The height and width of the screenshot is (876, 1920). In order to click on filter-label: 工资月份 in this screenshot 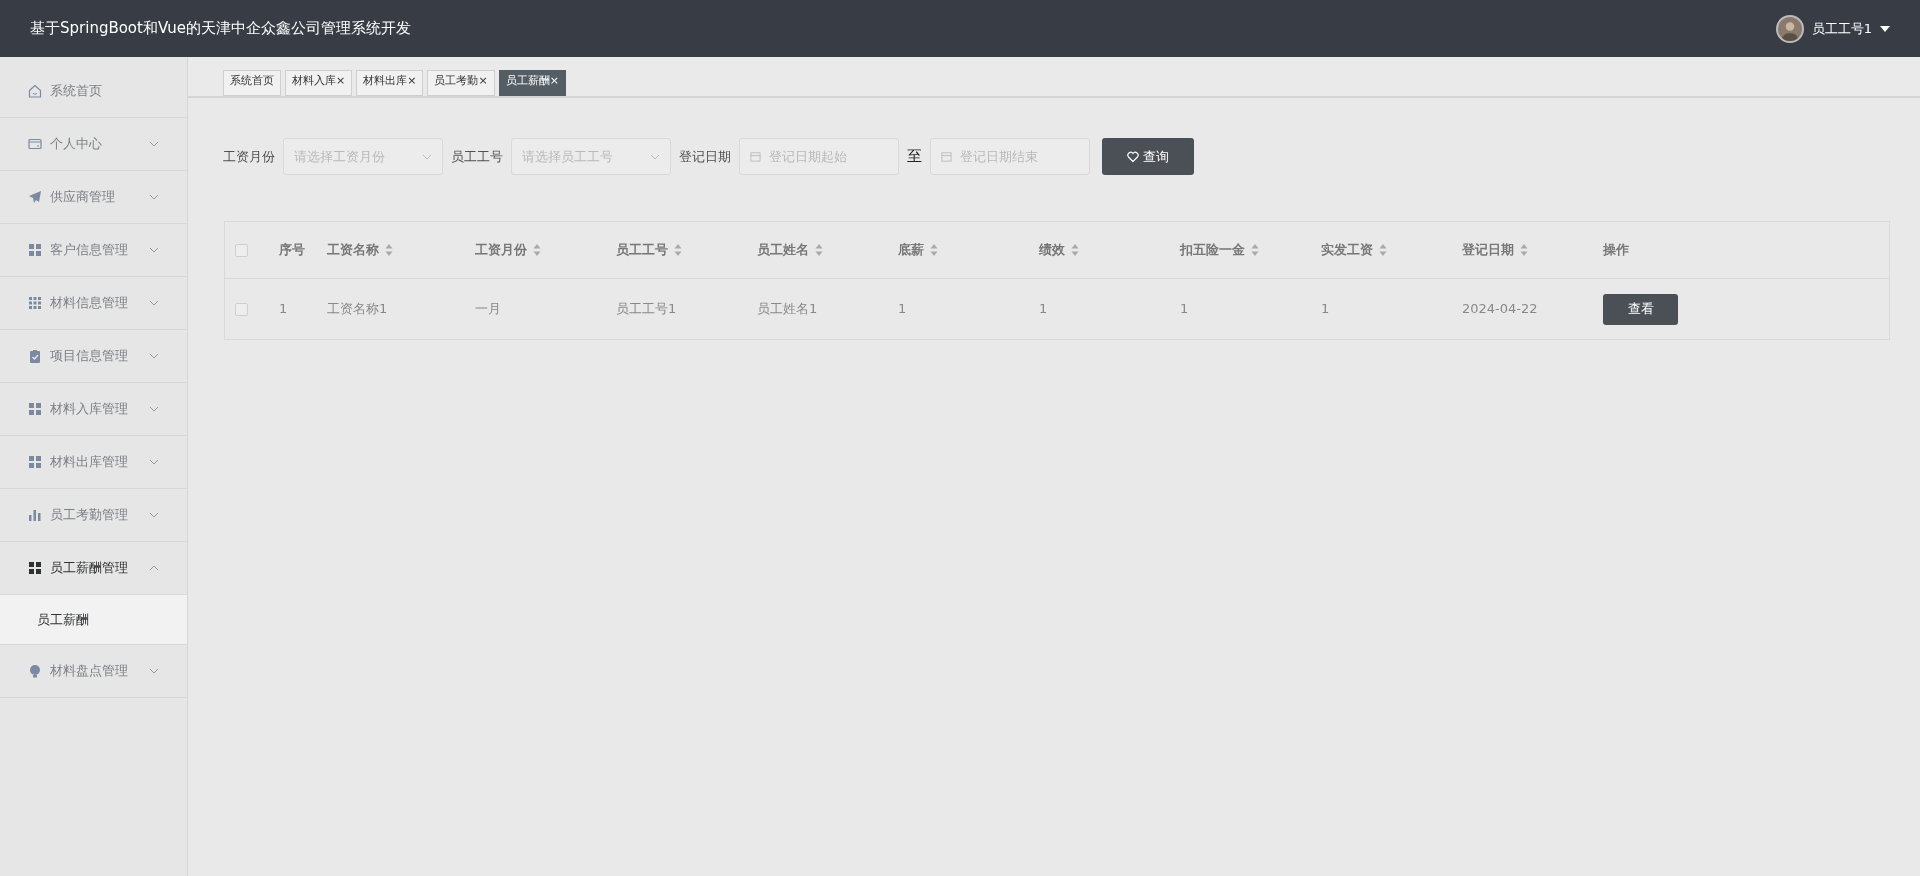, I will do `click(249, 156)`.